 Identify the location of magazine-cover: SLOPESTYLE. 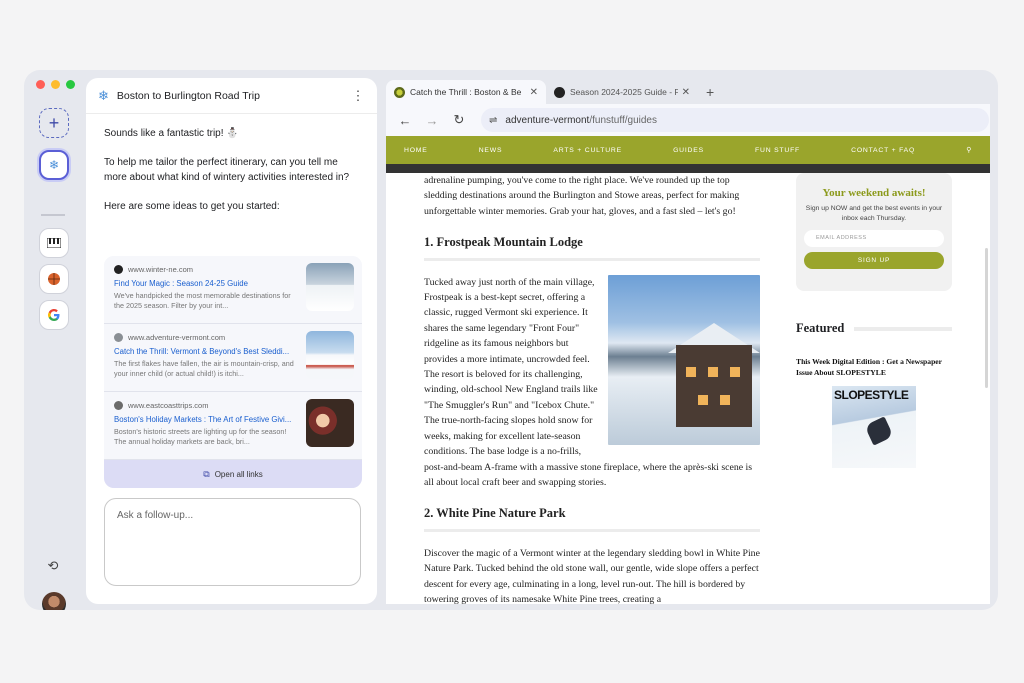
(874, 427).